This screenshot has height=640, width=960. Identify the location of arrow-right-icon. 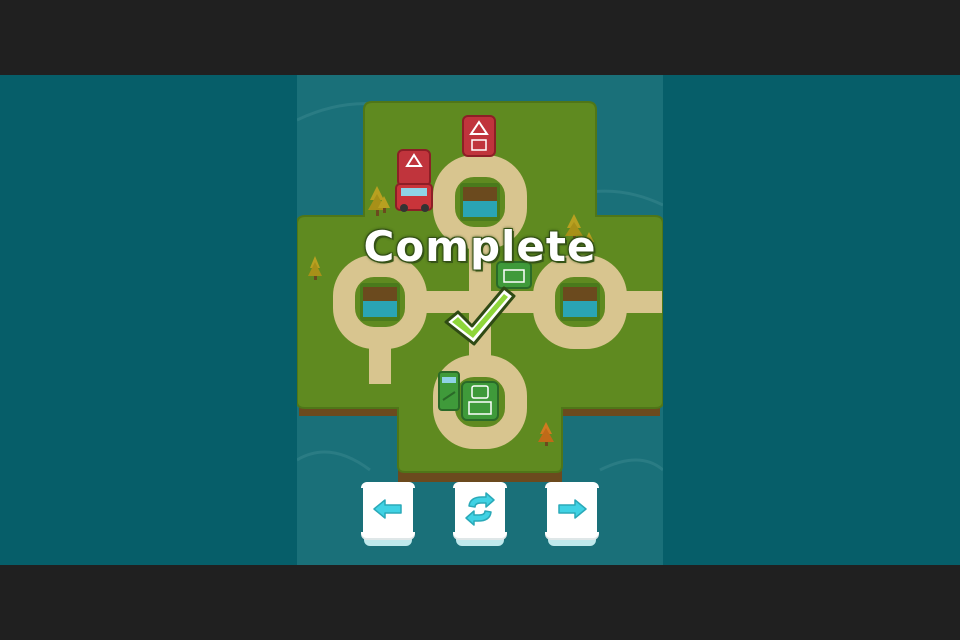
(572, 509).